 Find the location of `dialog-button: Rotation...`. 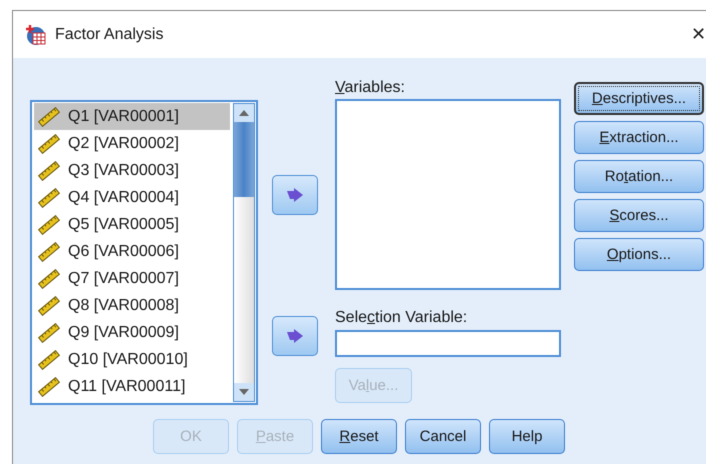

dialog-button: Rotation... is located at coordinates (639, 176).